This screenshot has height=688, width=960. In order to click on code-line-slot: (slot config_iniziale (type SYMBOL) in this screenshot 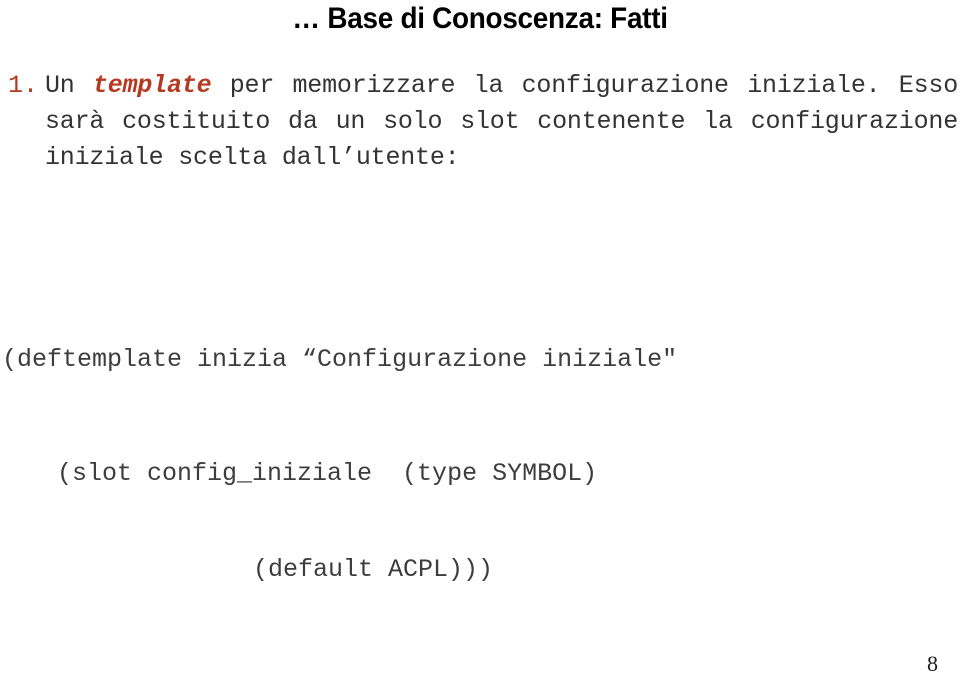, I will do `click(327, 473)`.